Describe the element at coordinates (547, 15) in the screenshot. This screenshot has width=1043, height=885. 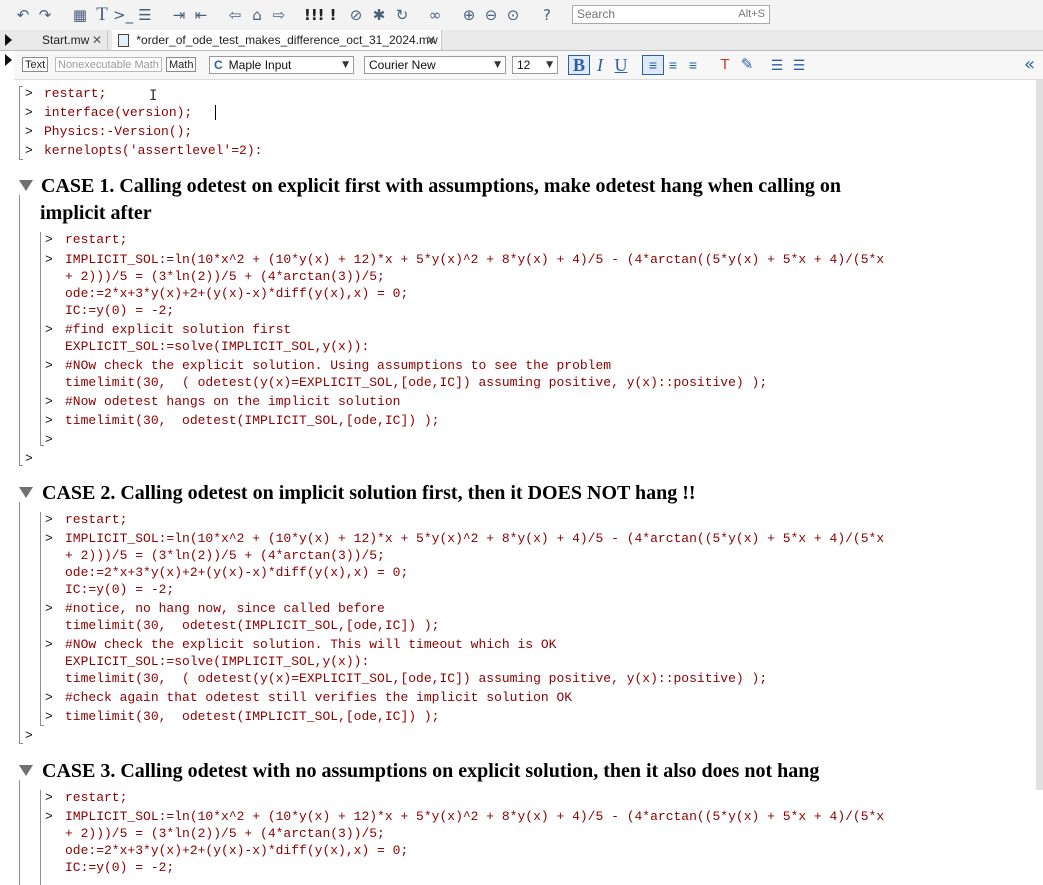
I see `help-icon: ?` at that location.